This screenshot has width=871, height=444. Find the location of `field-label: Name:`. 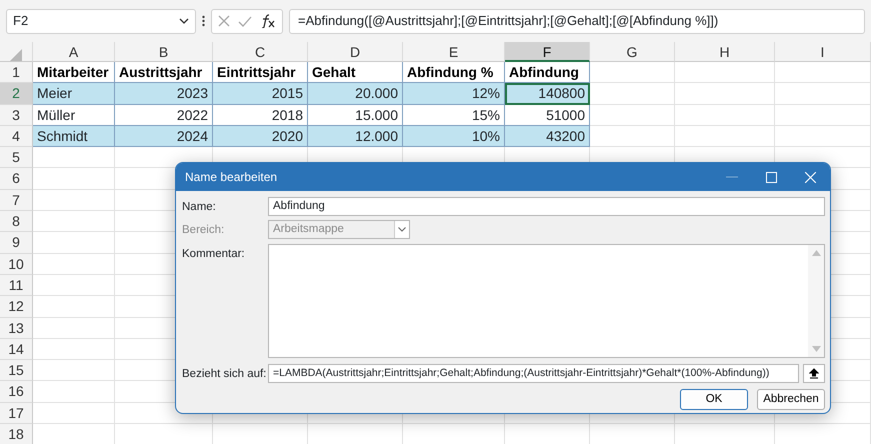

field-label: Name: is located at coordinates (199, 207).